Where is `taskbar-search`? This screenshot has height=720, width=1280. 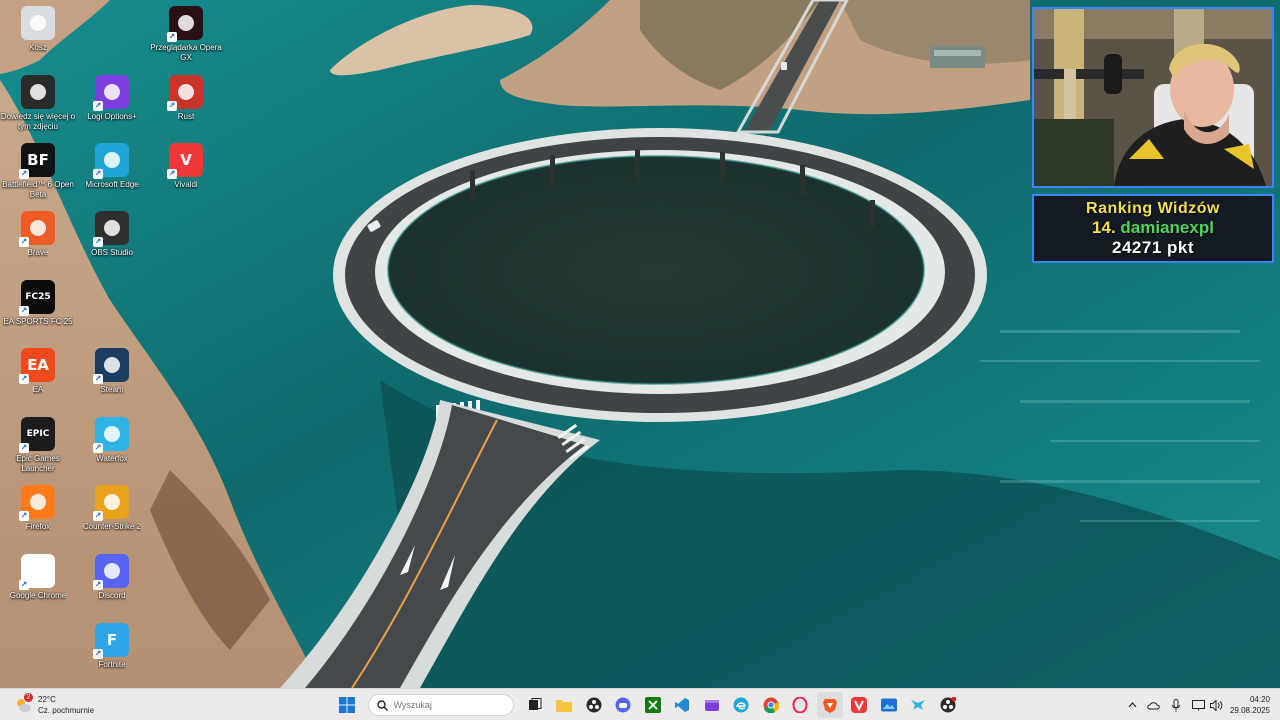
taskbar-search is located at coordinates (440, 705).